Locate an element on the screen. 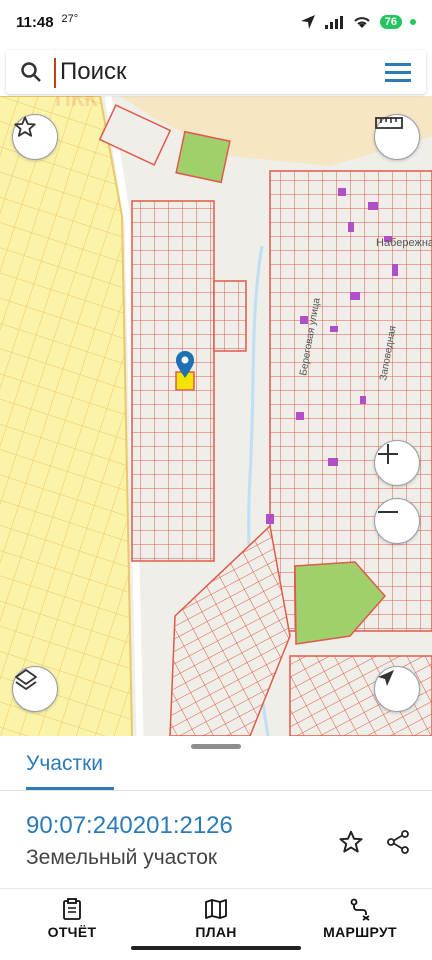  search-icon is located at coordinates (31, 72).